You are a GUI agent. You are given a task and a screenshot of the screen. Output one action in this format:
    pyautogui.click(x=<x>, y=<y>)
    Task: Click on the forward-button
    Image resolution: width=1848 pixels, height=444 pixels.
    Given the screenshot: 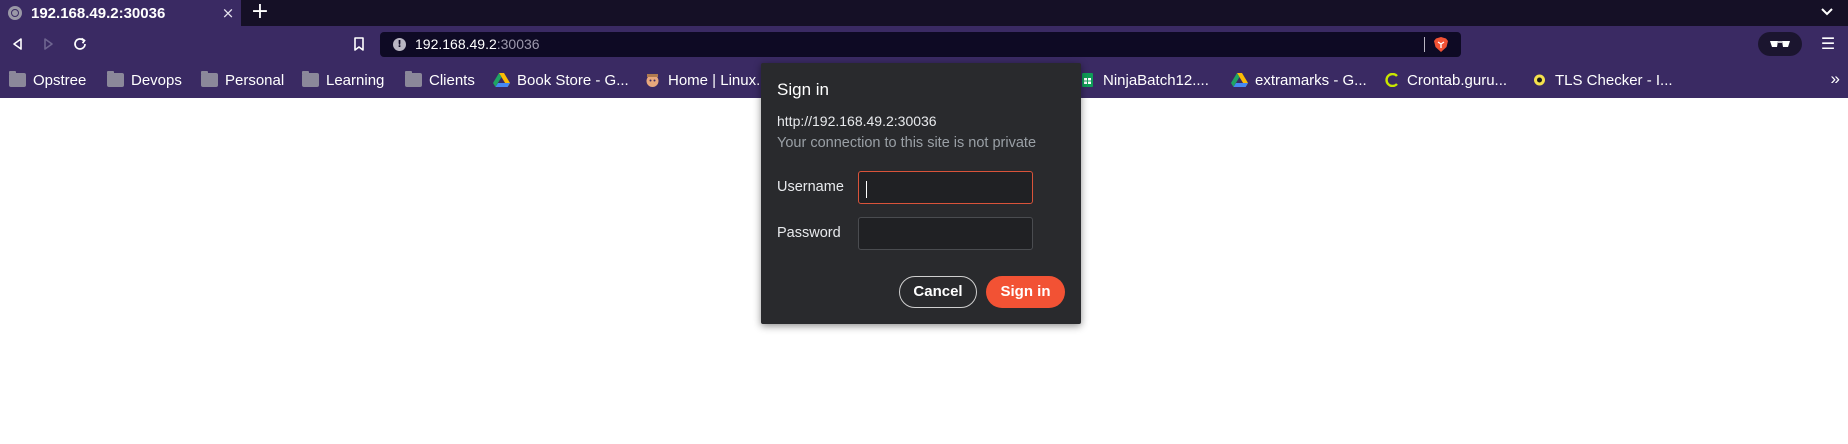 What is the action you would take?
    pyautogui.click(x=48, y=44)
    